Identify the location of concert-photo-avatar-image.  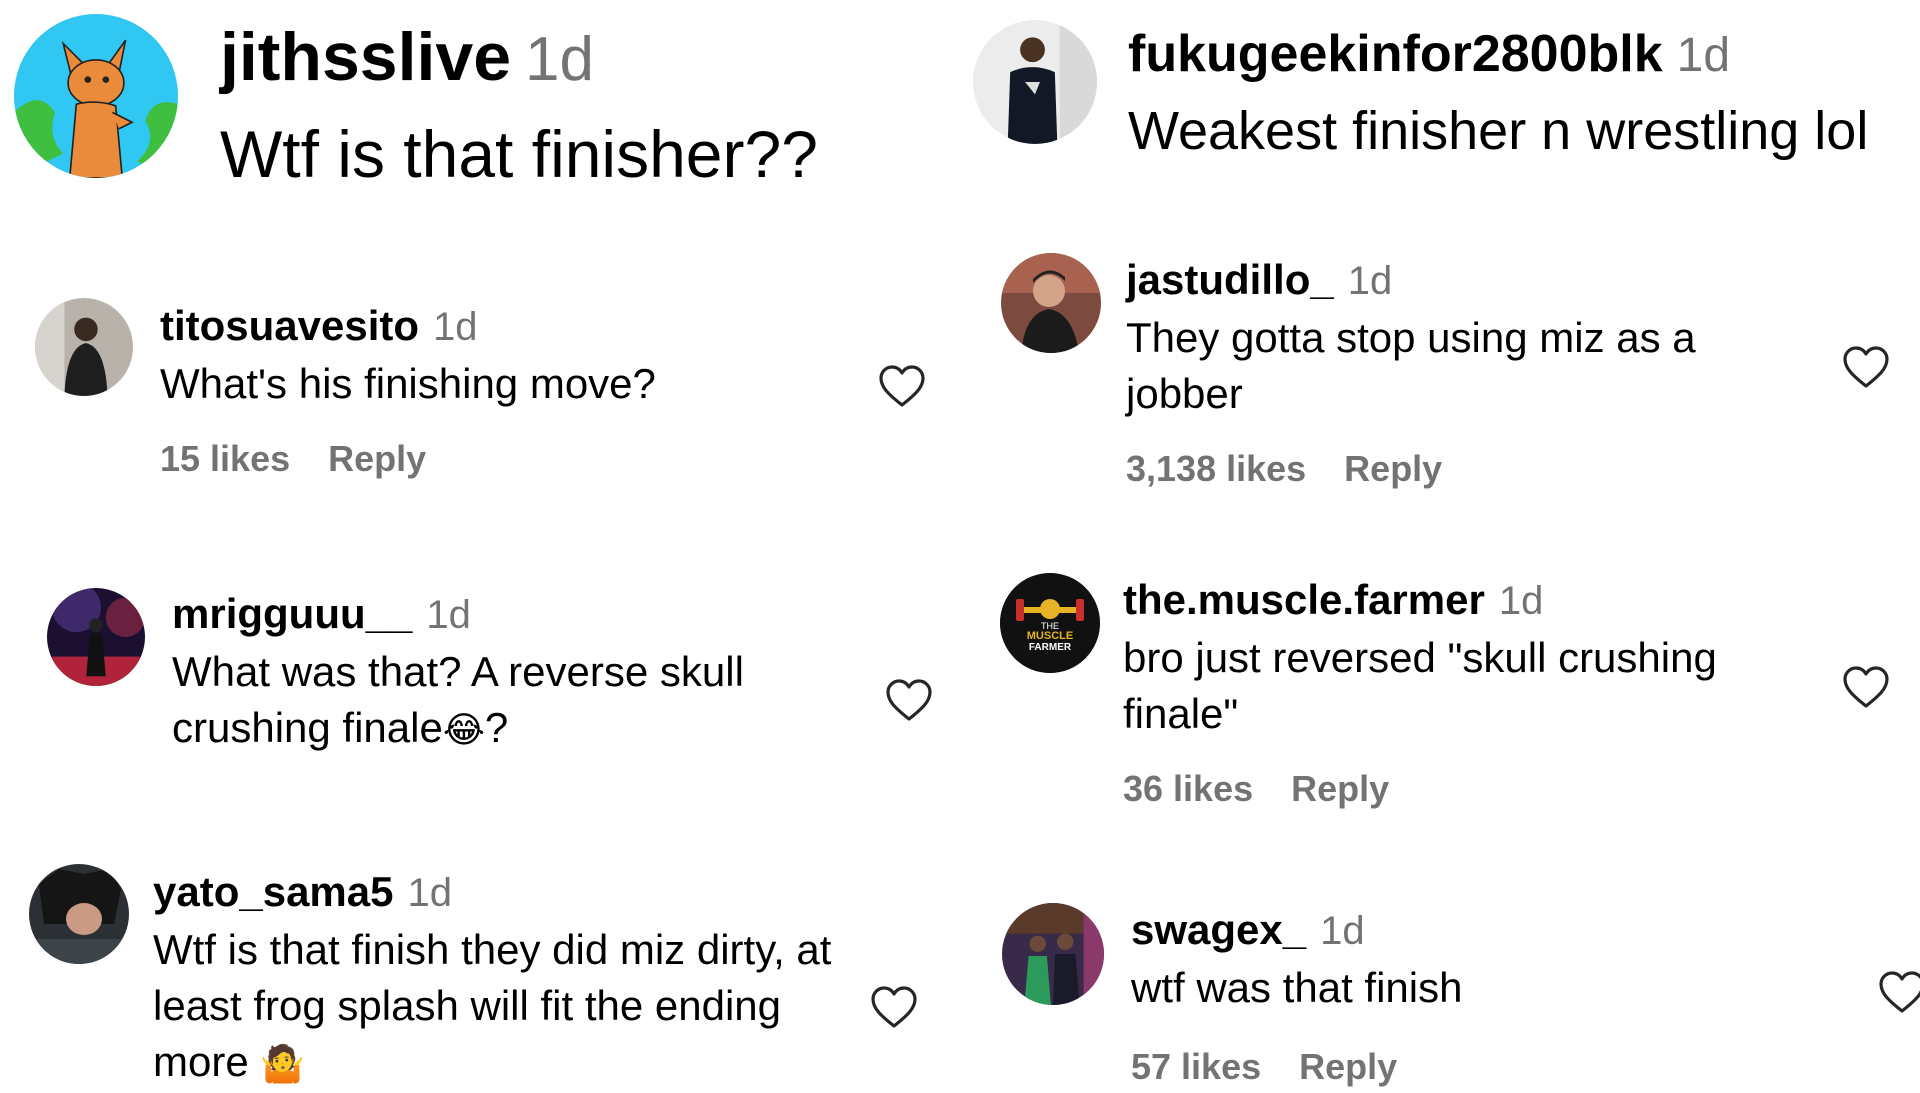
(96, 637).